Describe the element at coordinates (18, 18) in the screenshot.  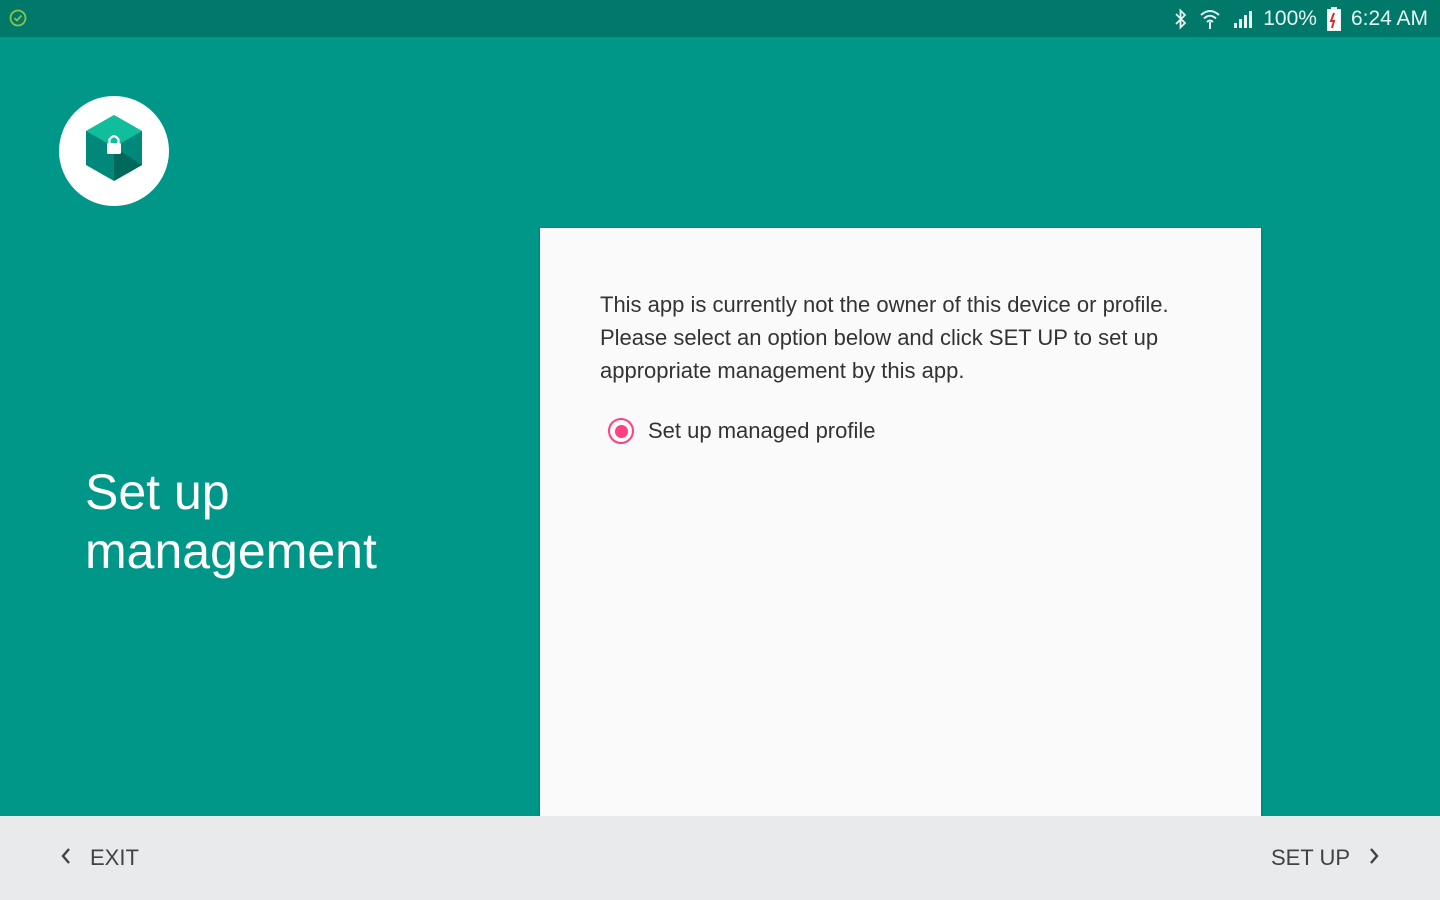
I see `check-circle-icon` at that location.